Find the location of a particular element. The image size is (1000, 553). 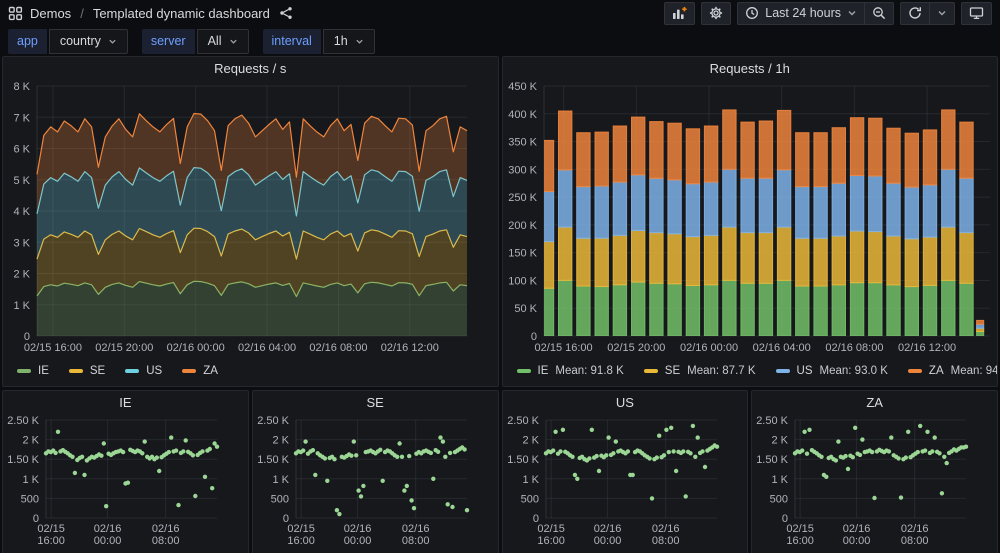

add-panel-button is located at coordinates (680, 13).